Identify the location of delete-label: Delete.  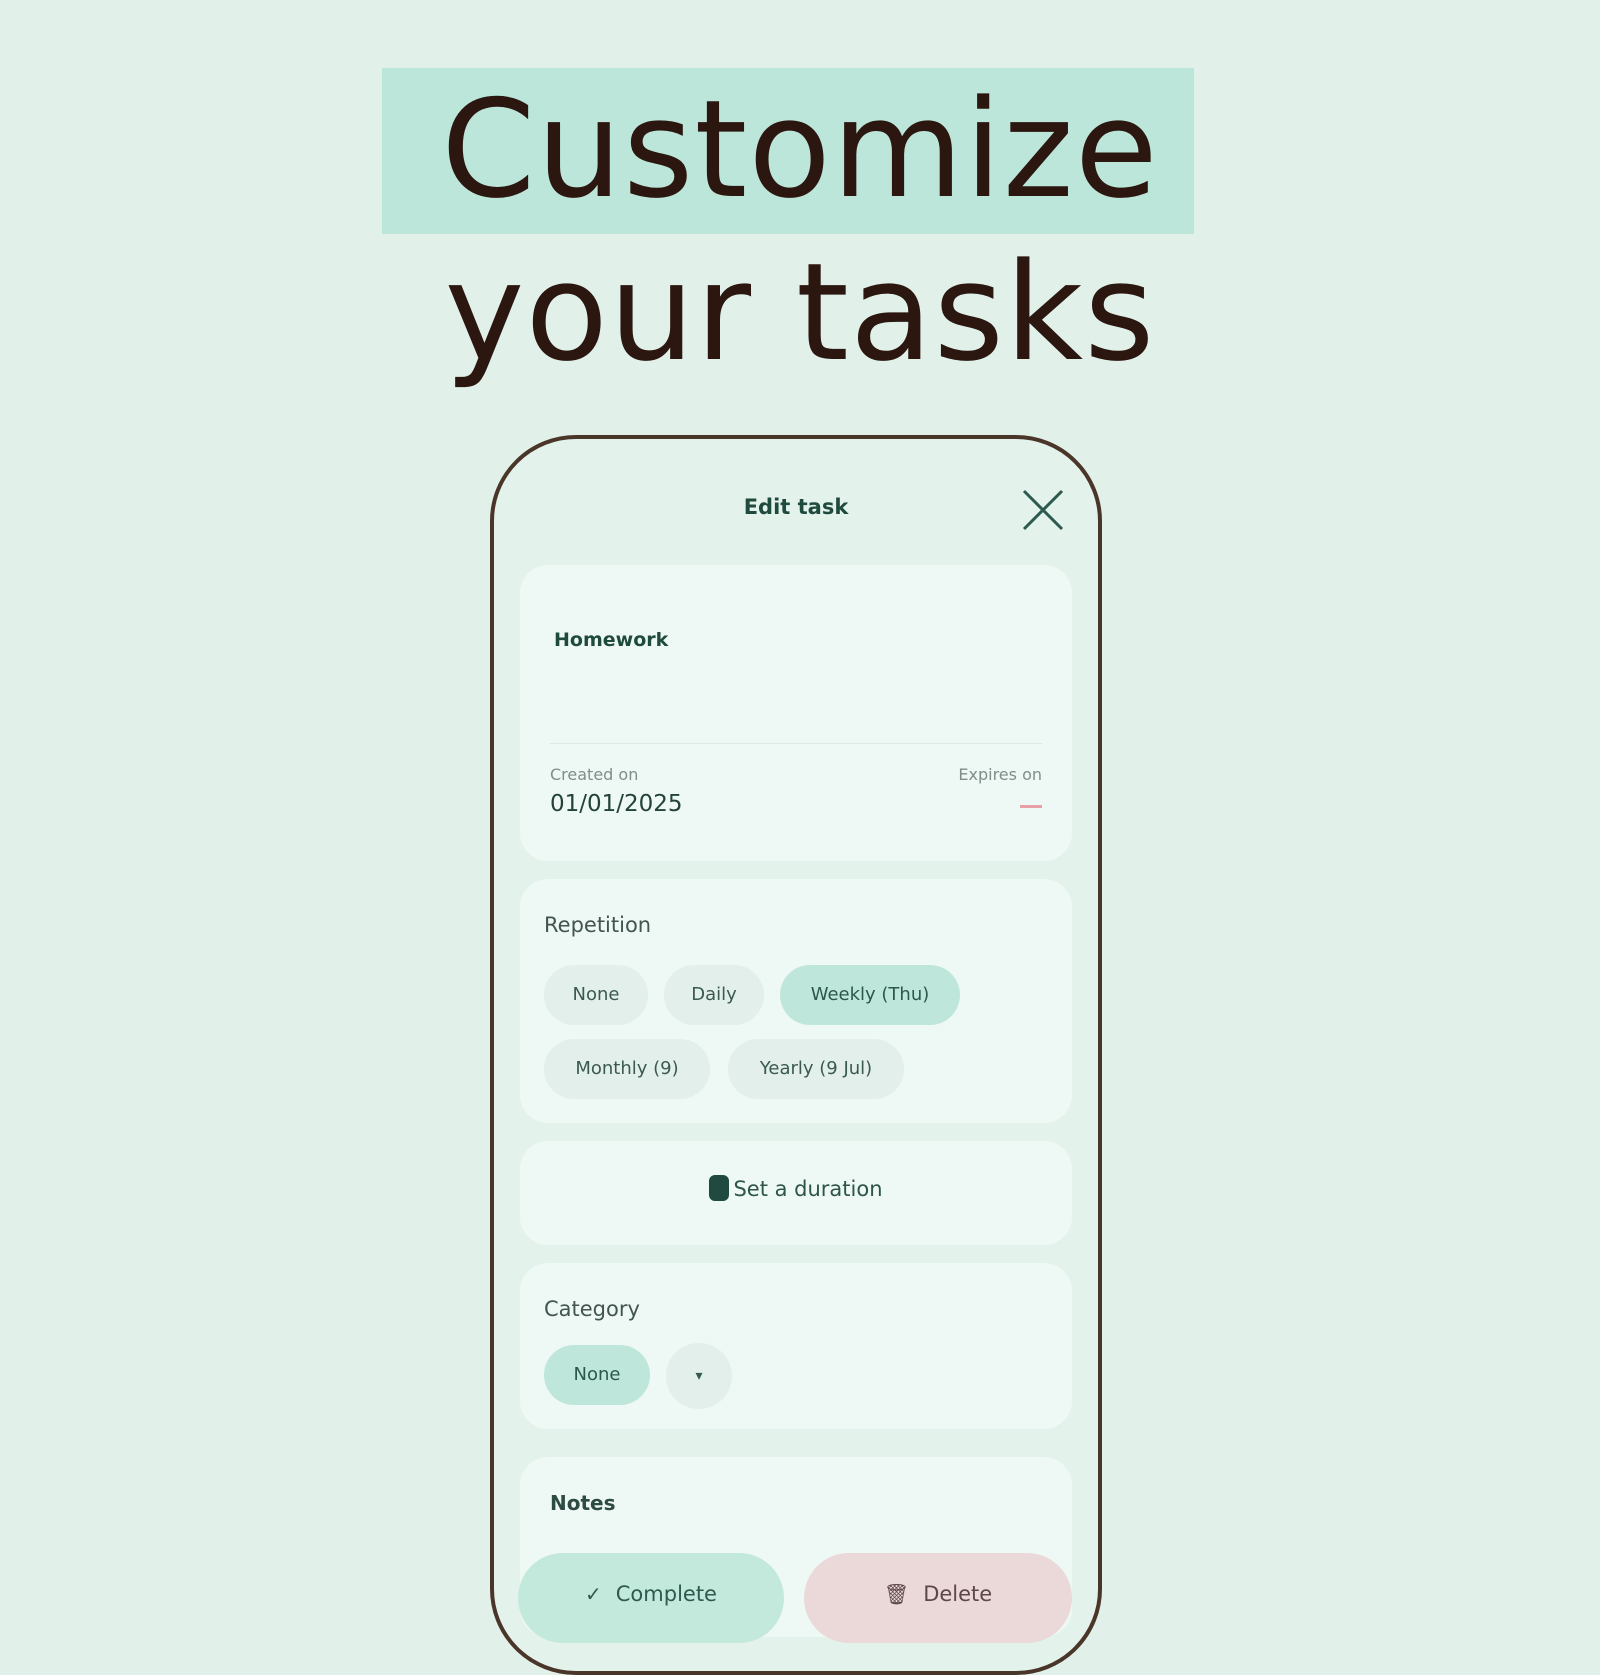
(958, 1594).